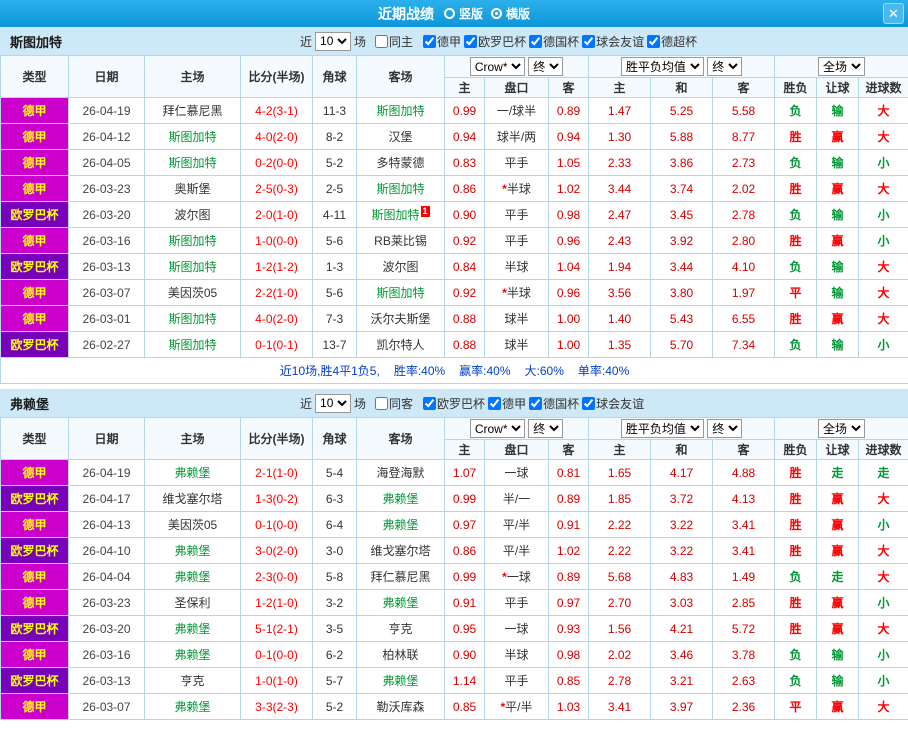 The height and width of the screenshot is (751, 908). What do you see at coordinates (682, 266) in the screenshot?
I see `avg-draw-cell: 3.44` at bounding box center [682, 266].